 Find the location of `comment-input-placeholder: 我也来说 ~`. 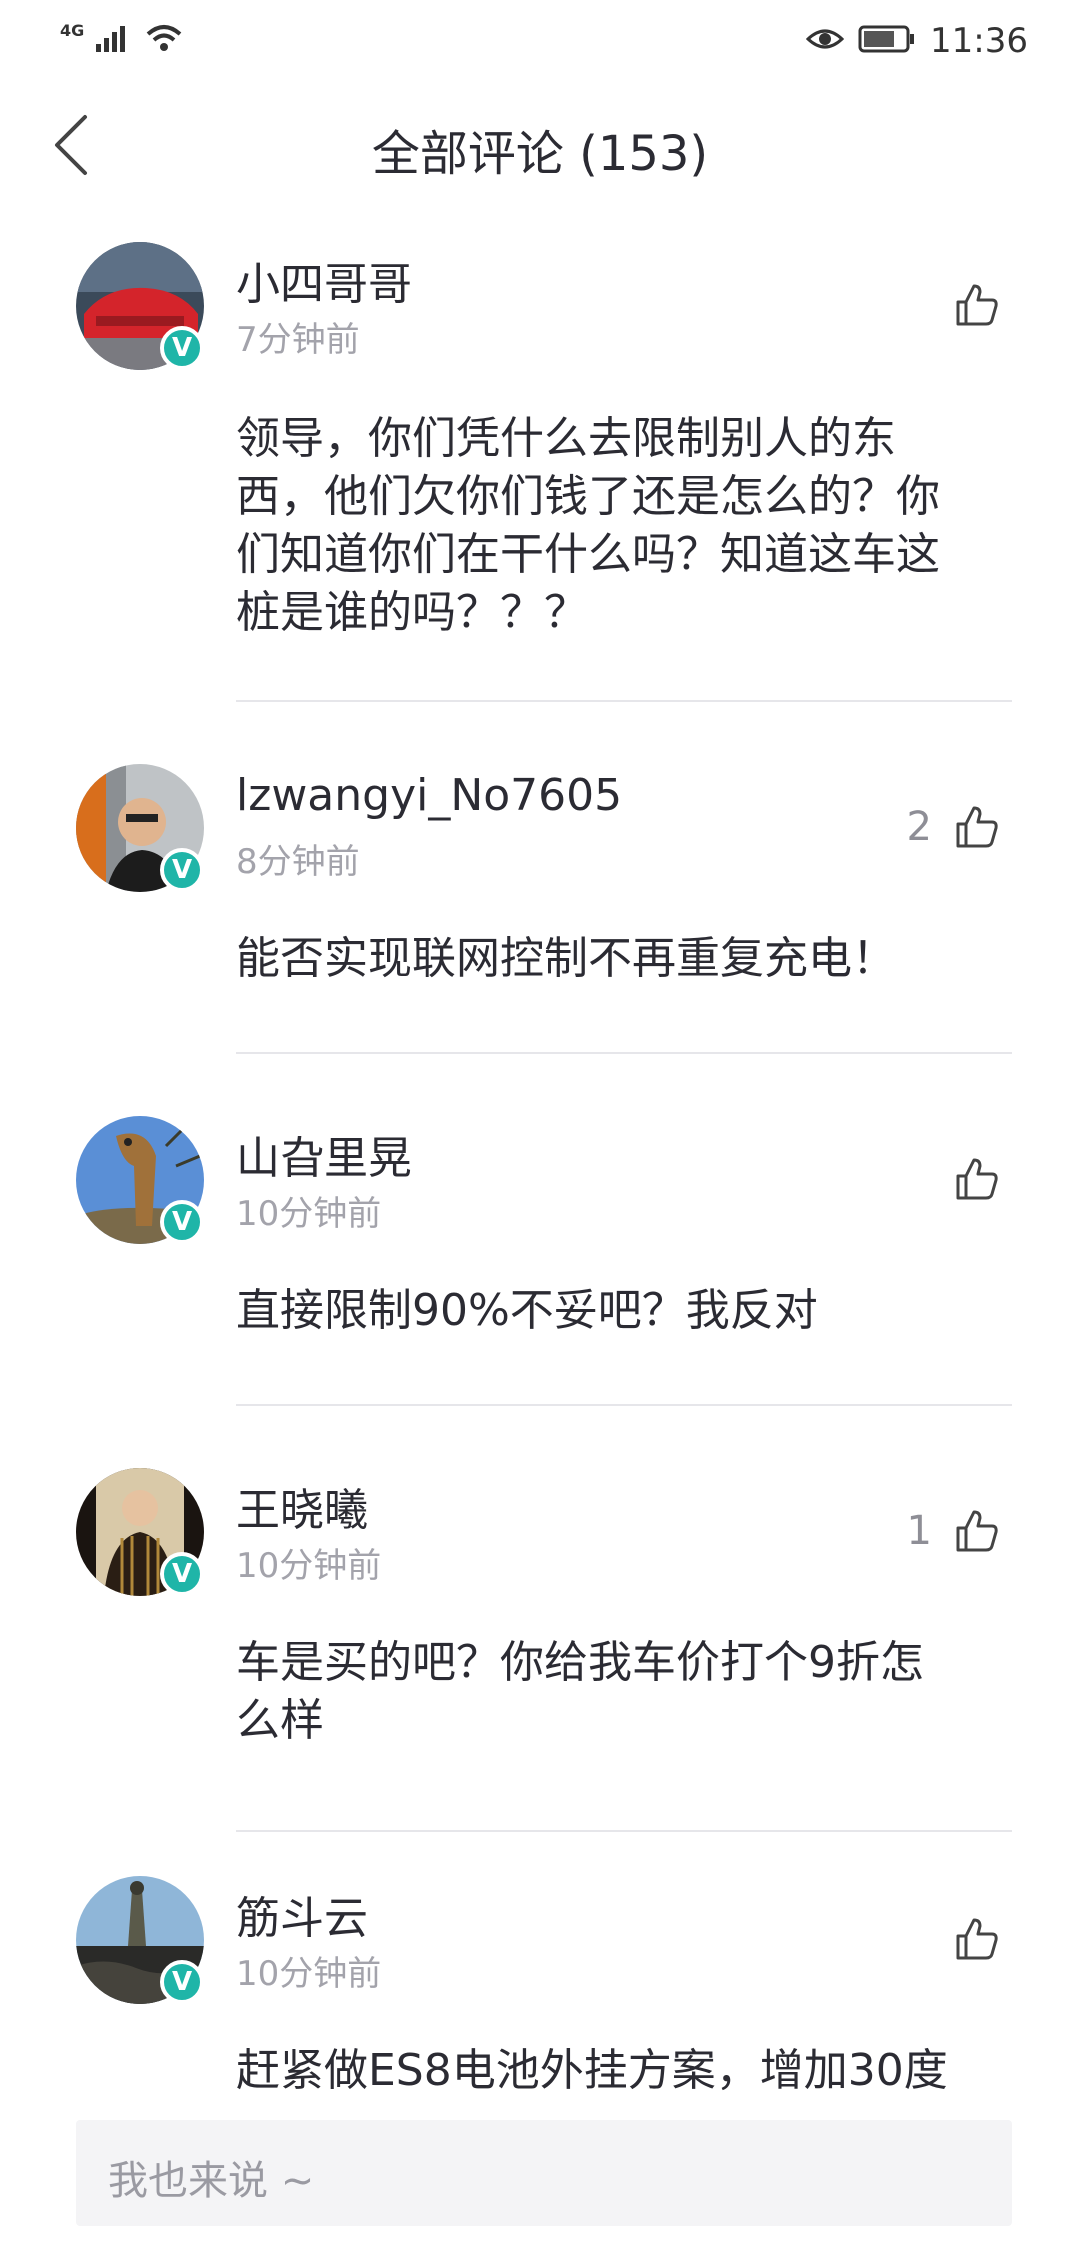

comment-input-placeholder: 我也来说 ~ is located at coordinates (211, 2181).